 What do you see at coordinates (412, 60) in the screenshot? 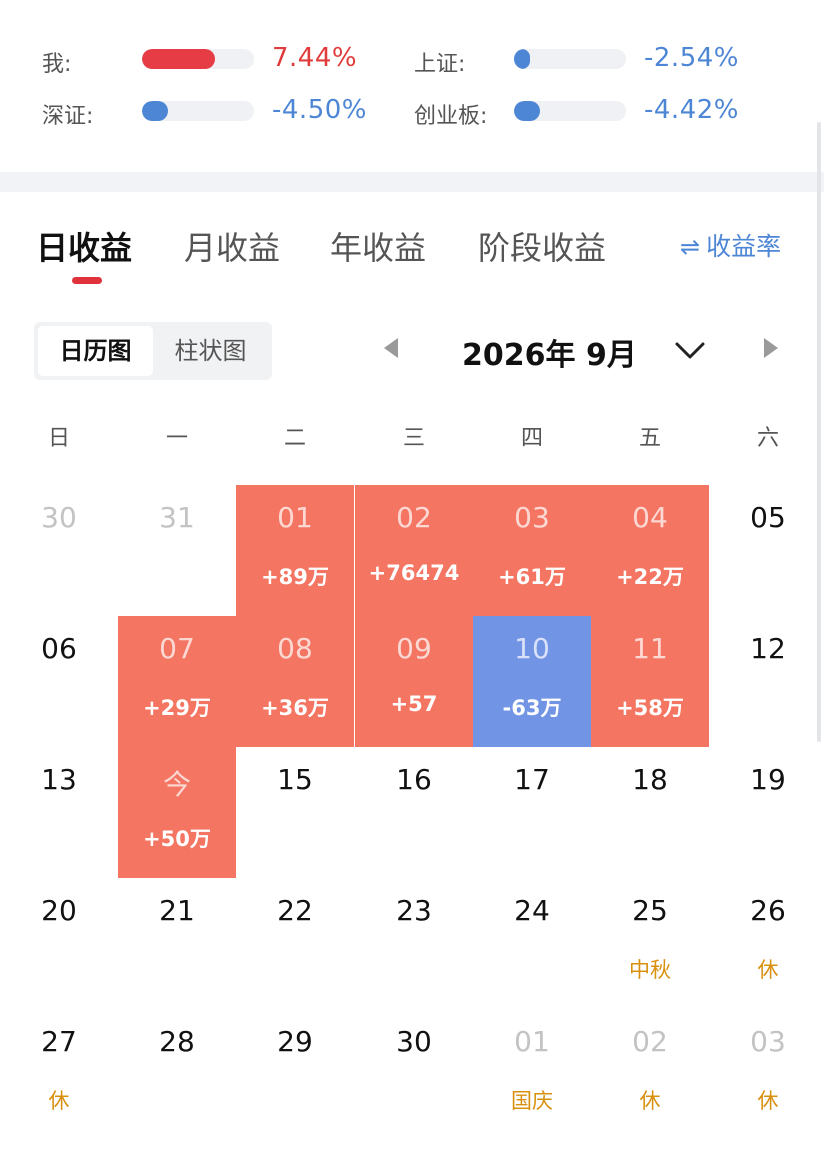
I see `comparison-row-1: 我: 7.44% 上证: -2.54%` at bounding box center [412, 60].